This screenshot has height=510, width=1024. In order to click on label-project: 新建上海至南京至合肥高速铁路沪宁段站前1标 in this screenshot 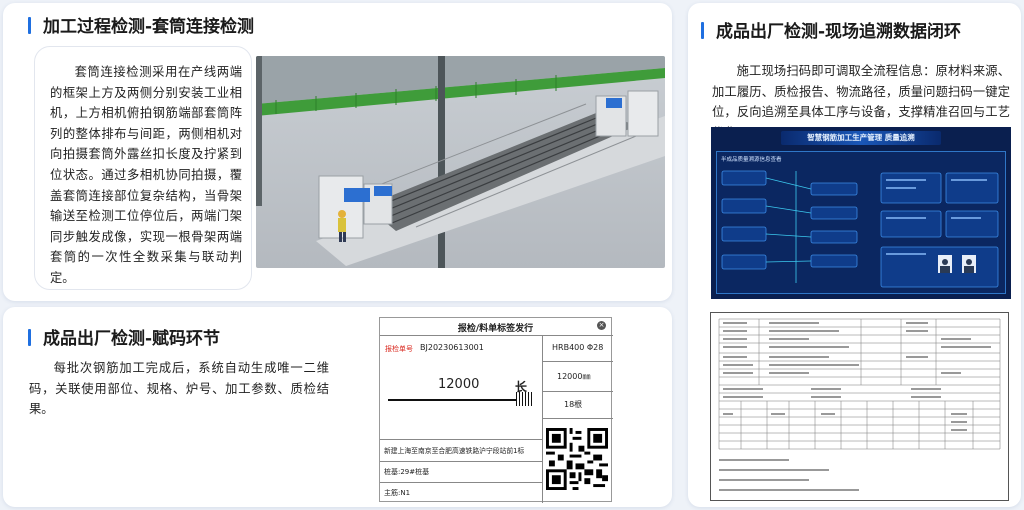, I will do `click(454, 451)`.